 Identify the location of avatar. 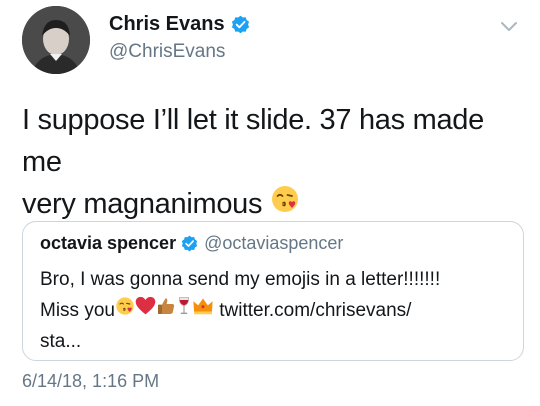
(56, 40).